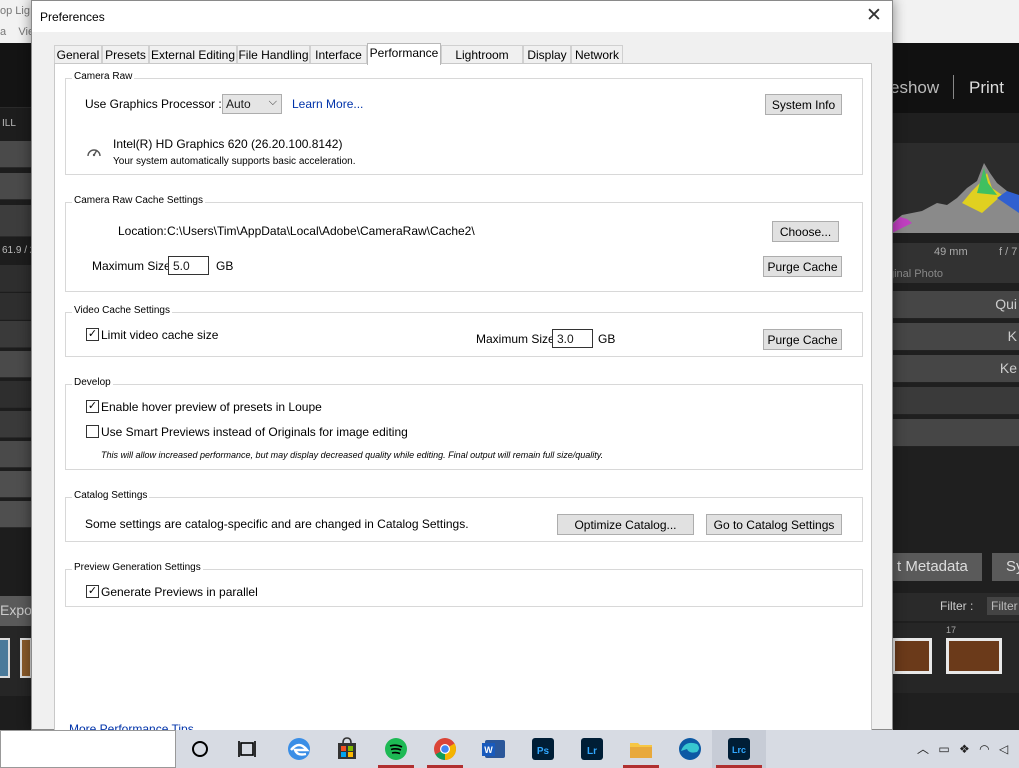 The height and width of the screenshot is (768, 1019). I want to click on tab-performance: Performance, so click(404, 54).